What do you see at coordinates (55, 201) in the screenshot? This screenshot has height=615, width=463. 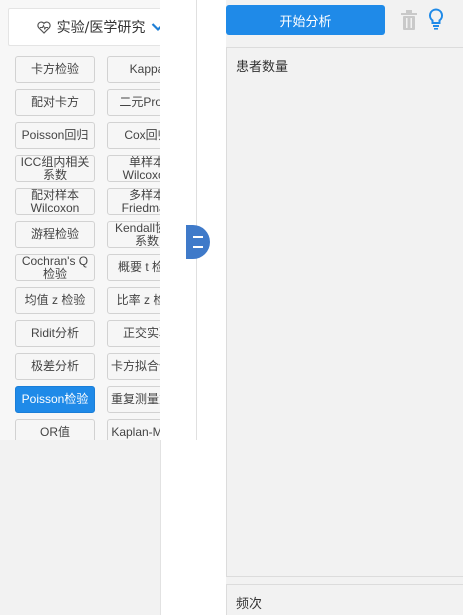 I see `method-button: 配对样本Wilcoxon` at bounding box center [55, 201].